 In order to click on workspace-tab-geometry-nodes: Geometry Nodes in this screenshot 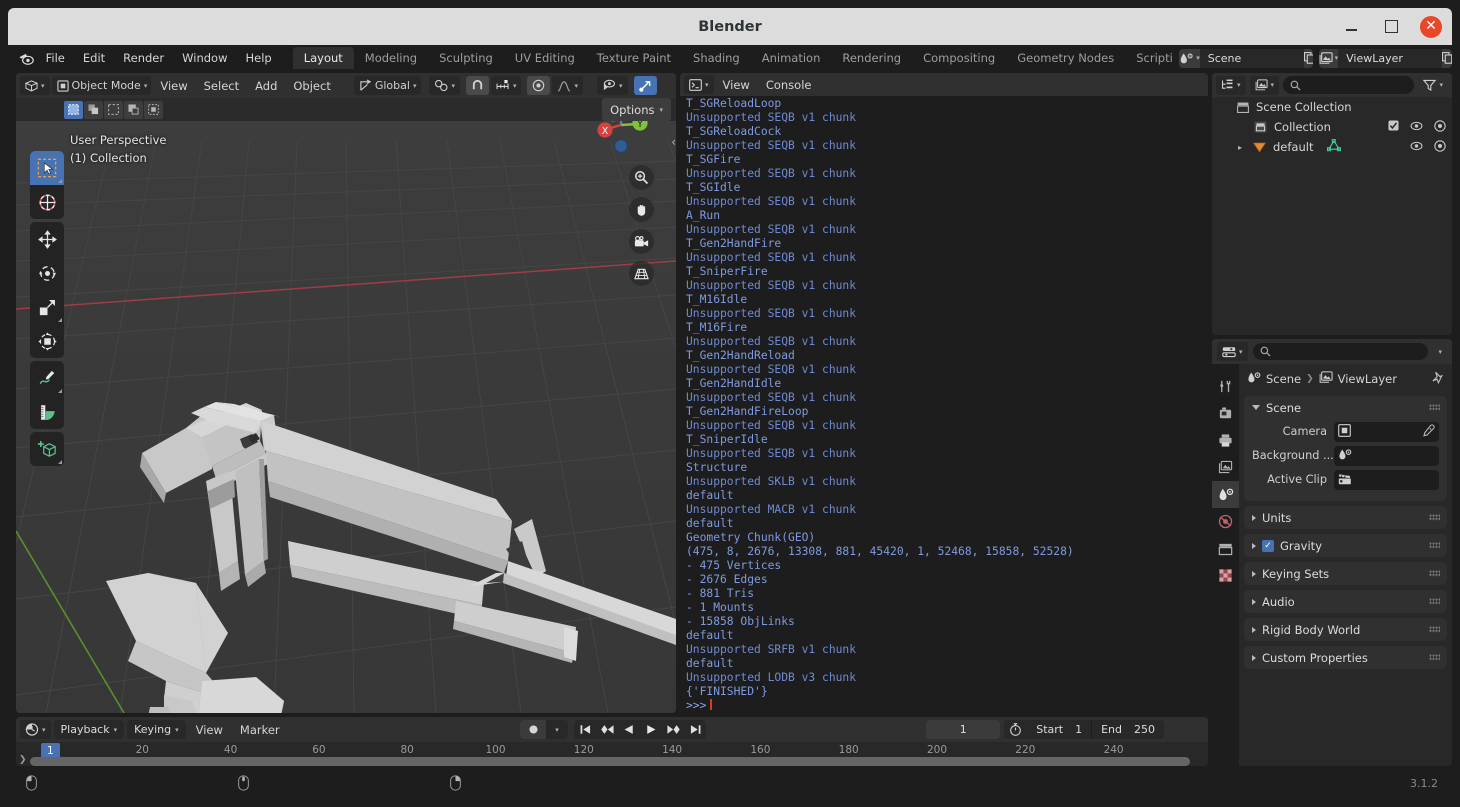, I will do `click(1065, 58)`.